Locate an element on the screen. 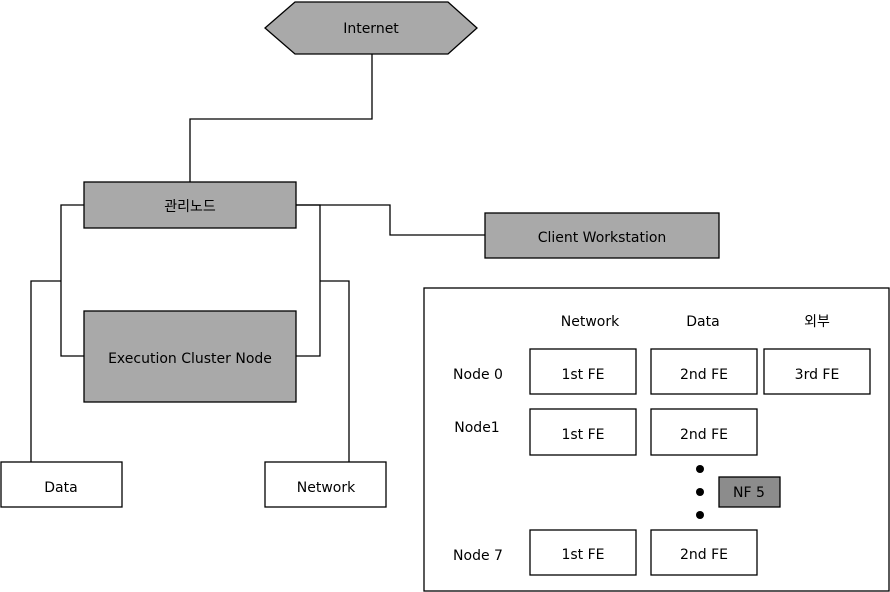 This screenshot has width=890, height=592. management-label: 관리노드 is located at coordinates (190, 207).